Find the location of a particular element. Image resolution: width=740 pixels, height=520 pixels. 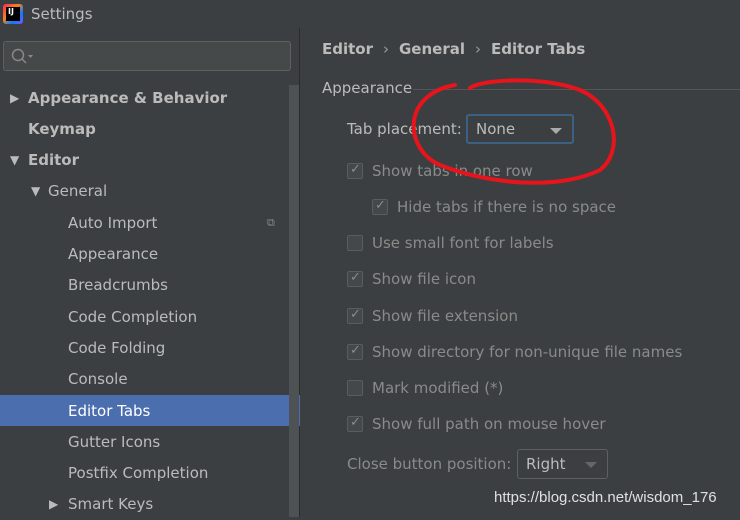

sidebar-item-code-folding: Code Folding is located at coordinates (150, 347).